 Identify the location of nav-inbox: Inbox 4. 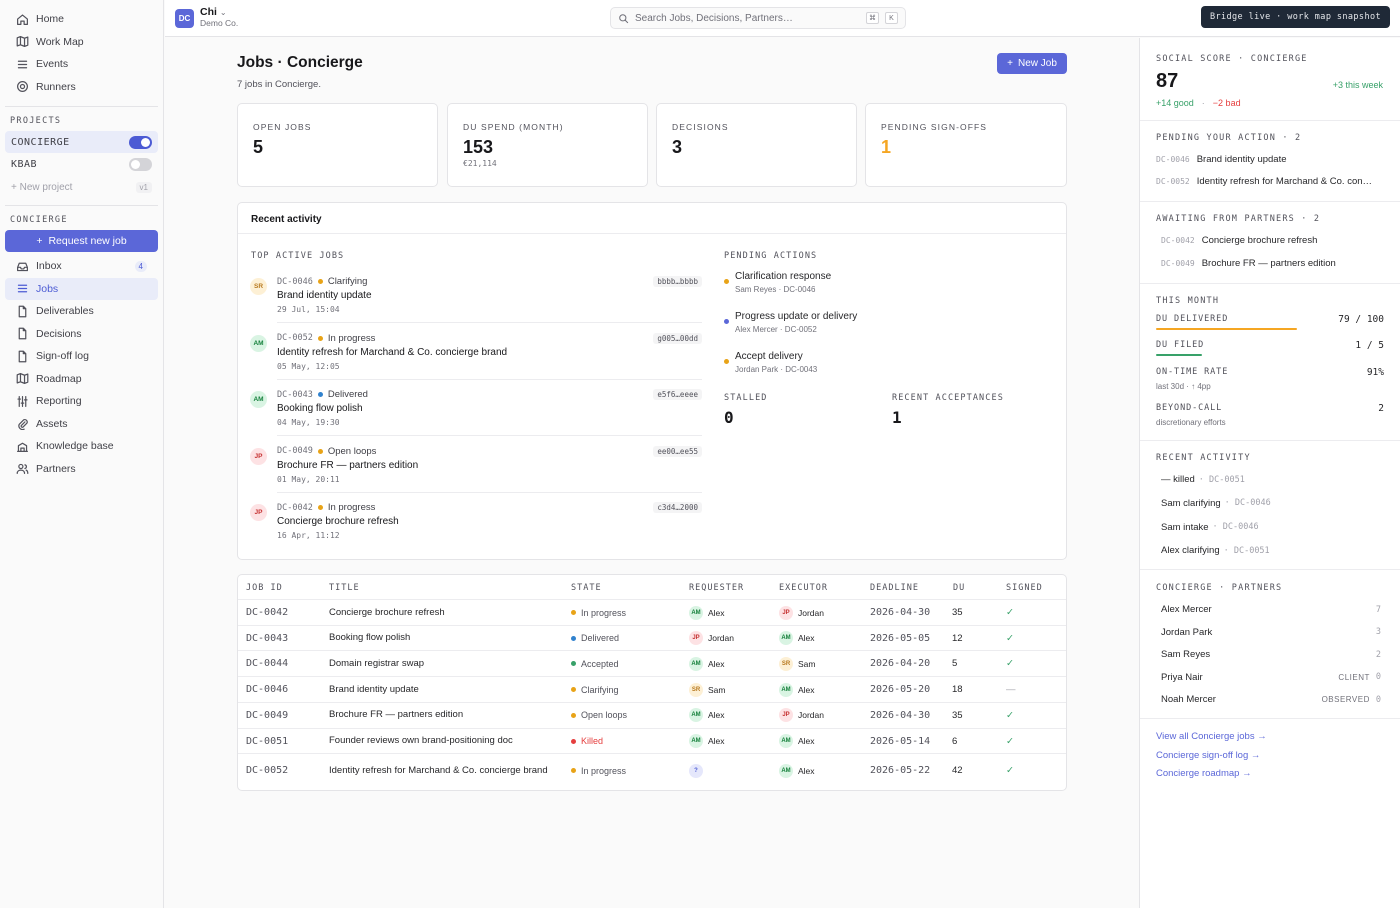
(81, 266).